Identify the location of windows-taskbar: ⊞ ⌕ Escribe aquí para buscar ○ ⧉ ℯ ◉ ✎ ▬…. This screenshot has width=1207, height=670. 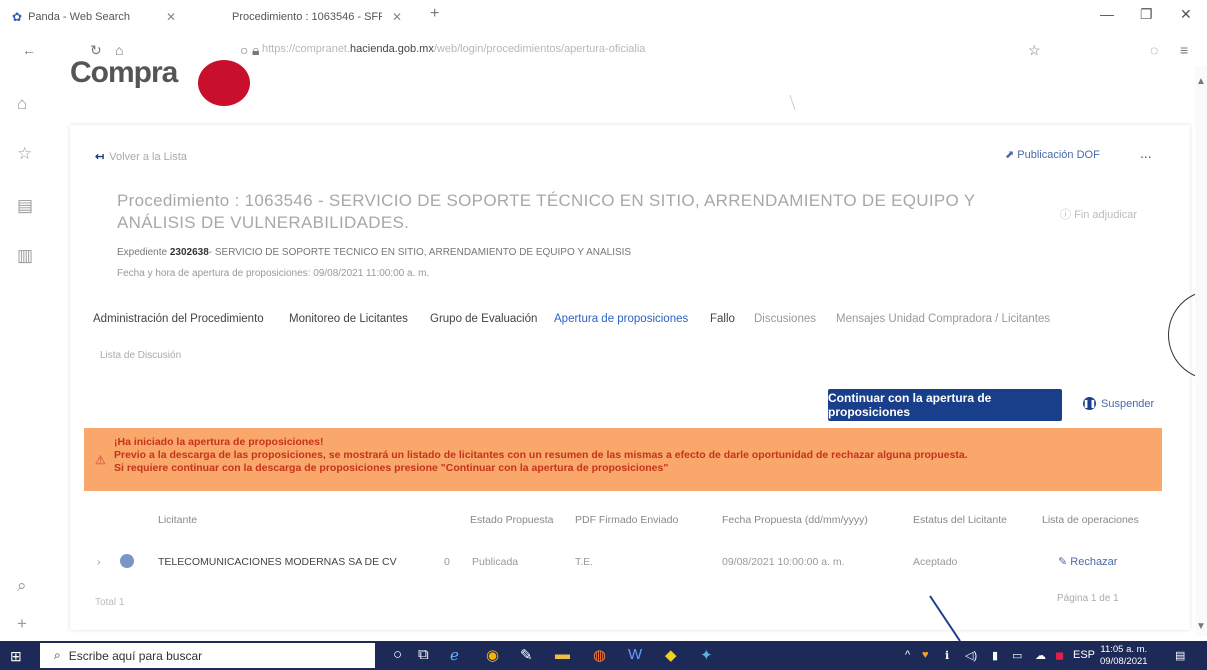
(603, 655).